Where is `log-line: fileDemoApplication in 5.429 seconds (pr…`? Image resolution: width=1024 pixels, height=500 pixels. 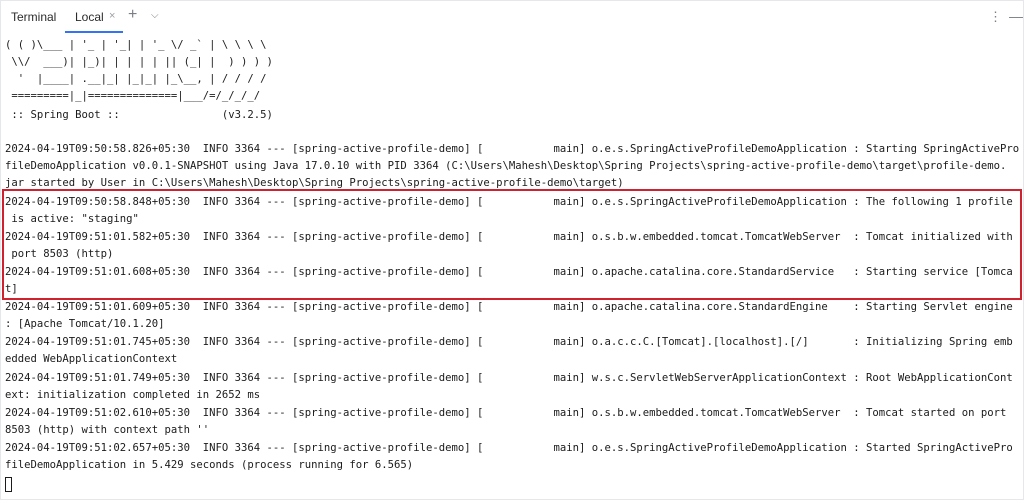
log-line: fileDemoApplication in 5.429 seconds (pr… is located at coordinates (209, 465).